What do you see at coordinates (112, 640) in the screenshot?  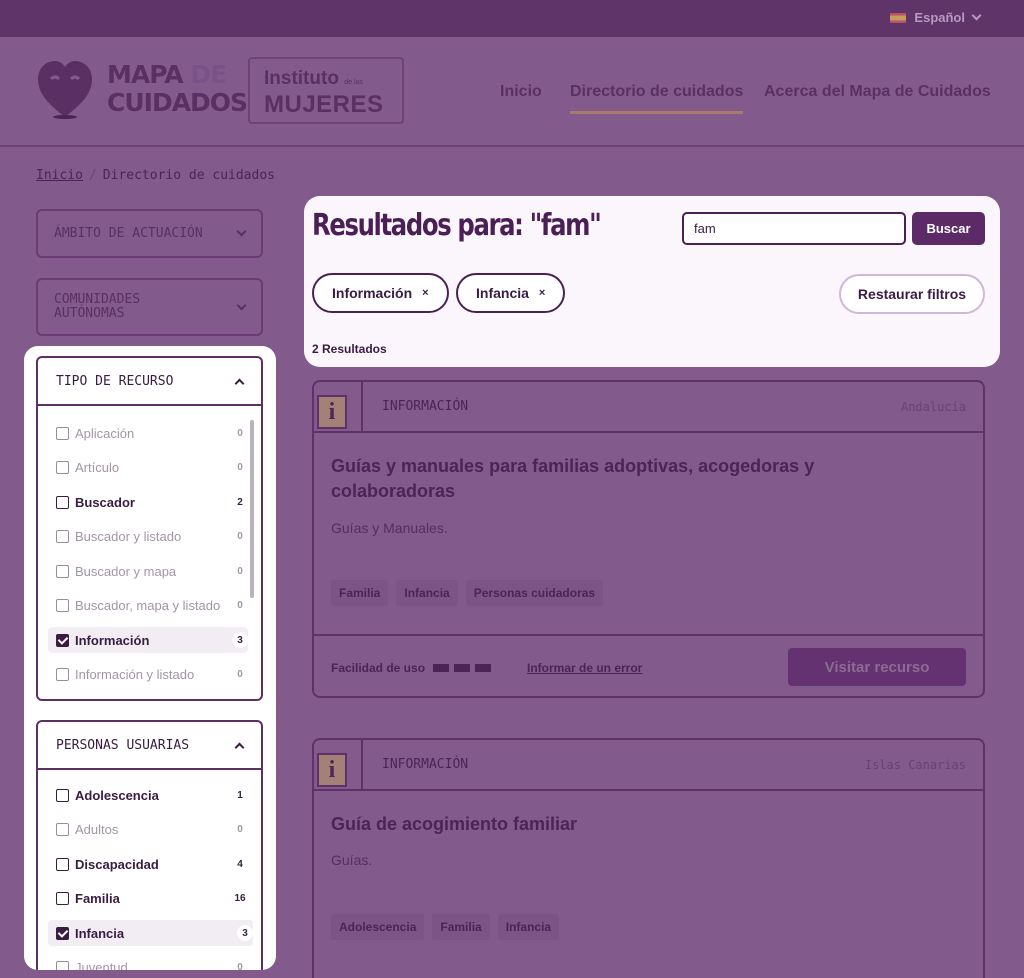 I see `option-label: Información` at bounding box center [112, 640].